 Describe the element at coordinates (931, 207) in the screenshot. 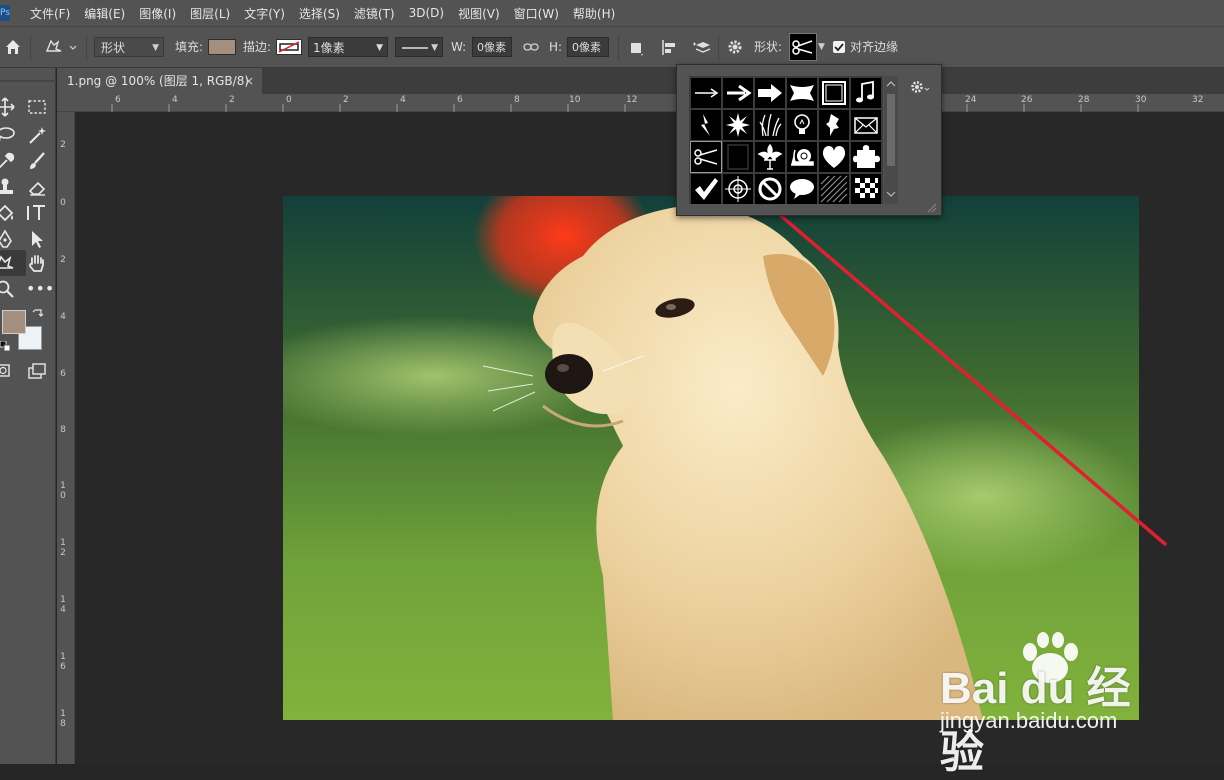

I see `resize-handle-icon` at that location.